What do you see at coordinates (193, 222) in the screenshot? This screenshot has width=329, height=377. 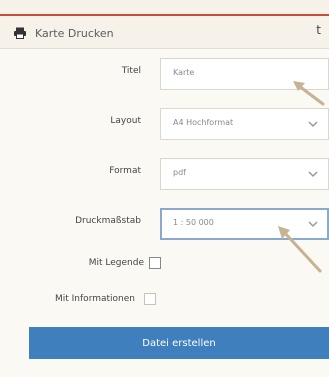 I see `massstab-value: 1 : 50 000` at bounding box center [193, 222].